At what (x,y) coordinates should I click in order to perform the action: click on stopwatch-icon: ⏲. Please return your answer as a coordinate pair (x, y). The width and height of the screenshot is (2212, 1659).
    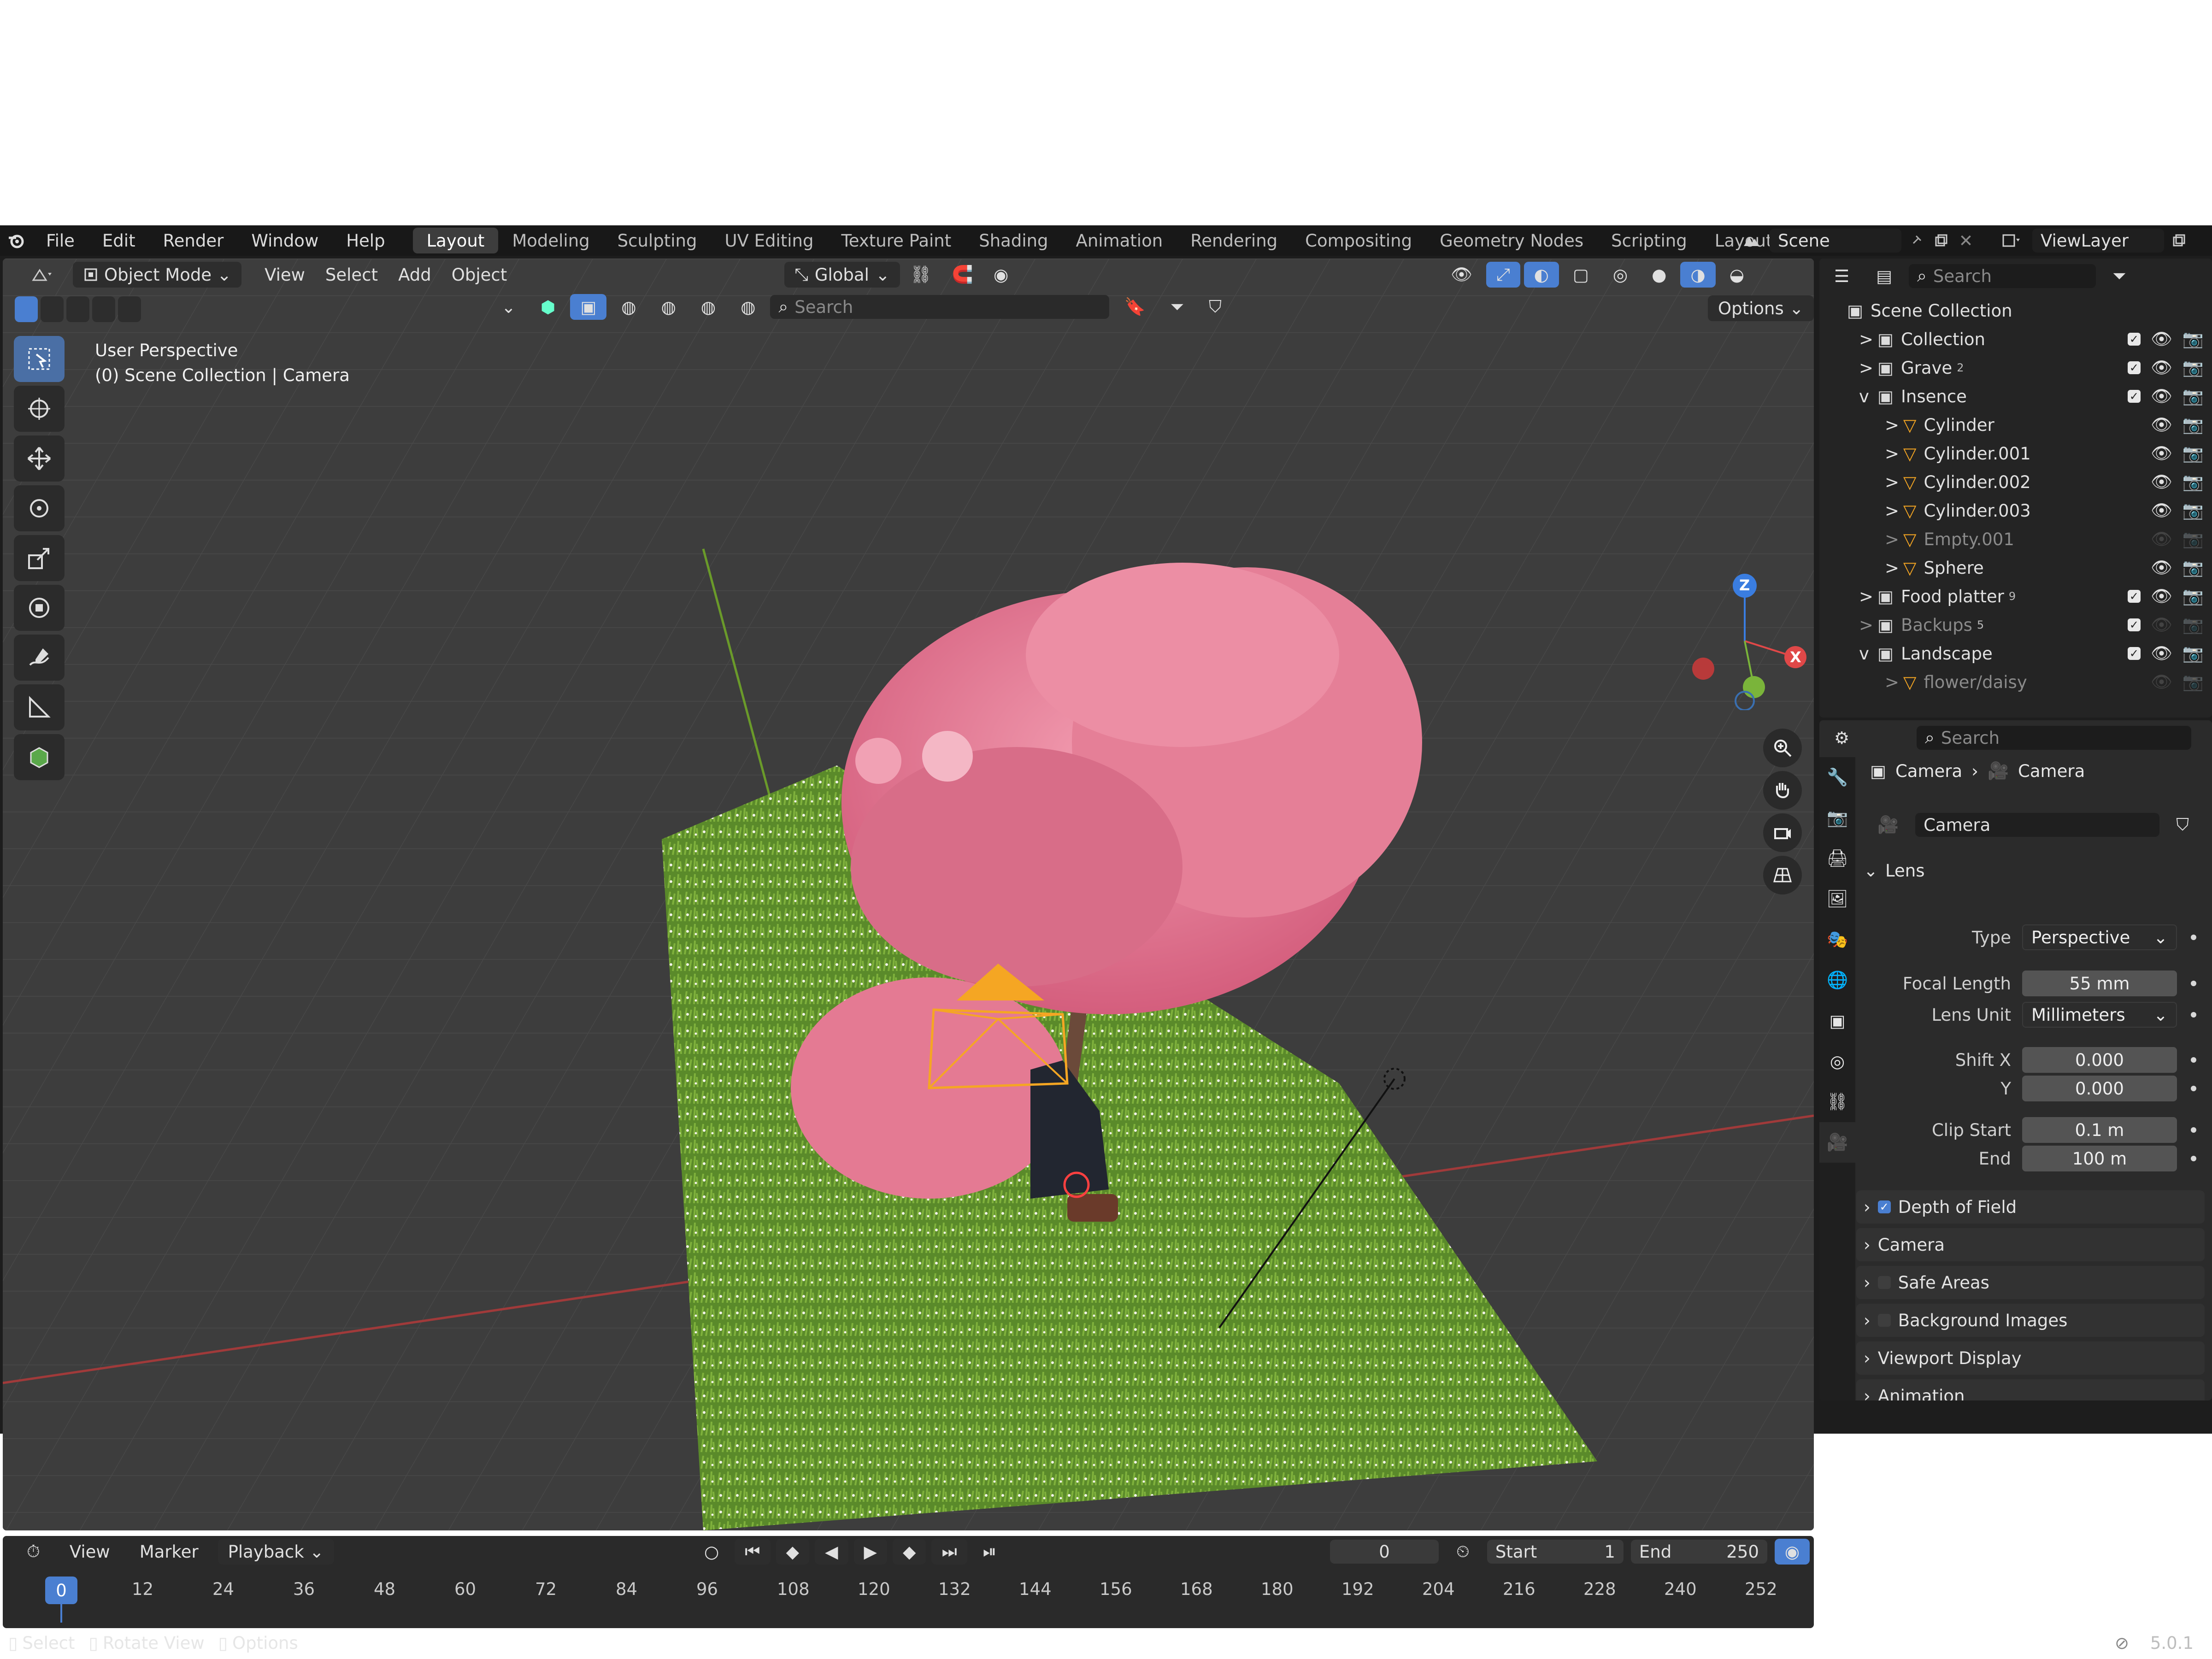
    Looking at the image, I should click on (1463, 1552).